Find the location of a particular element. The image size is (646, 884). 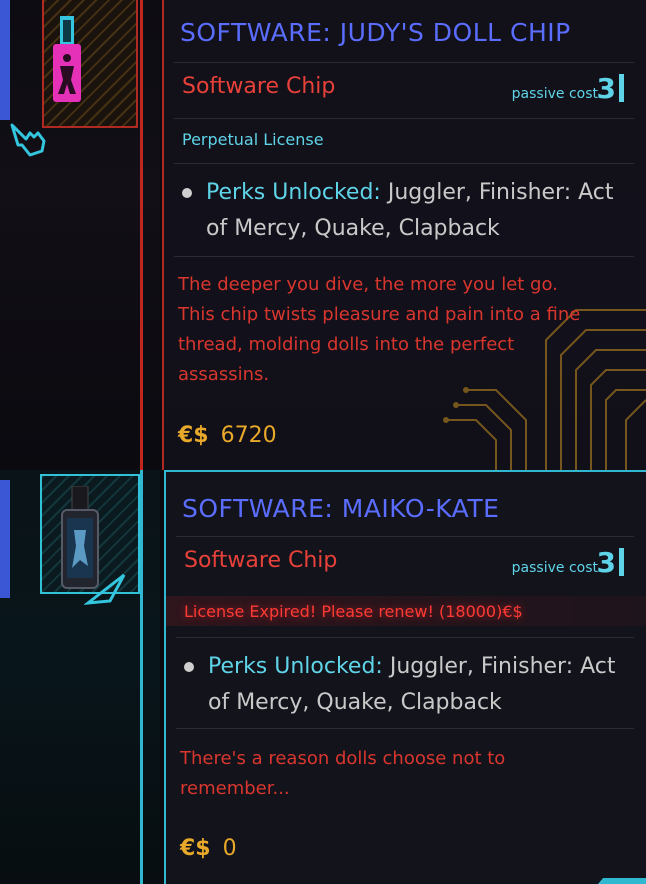

item-price: €$ 0 is located at coordinates (208, 848).